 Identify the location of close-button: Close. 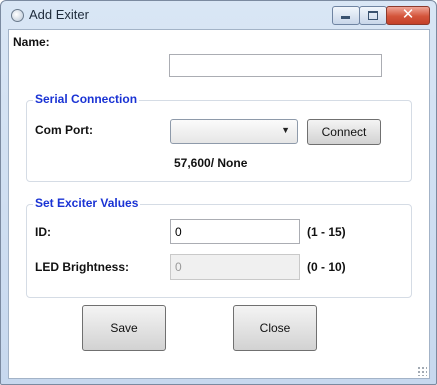
(275, 328).